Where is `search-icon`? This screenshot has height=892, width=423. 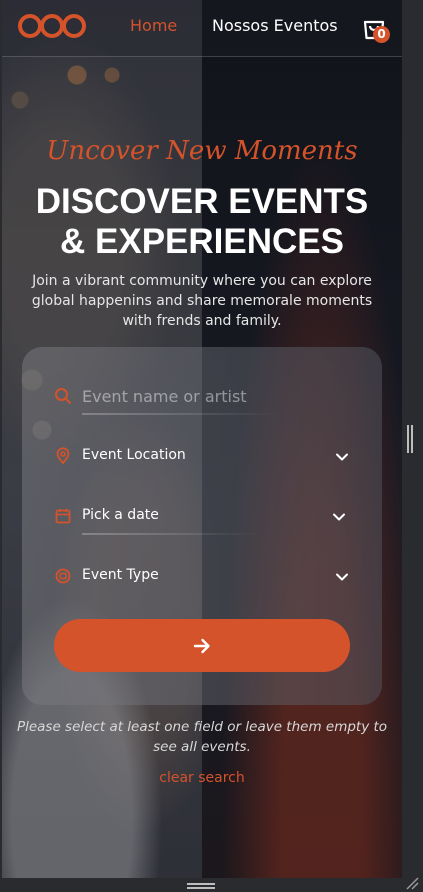 search-icon is located at coordinates (63, 396).